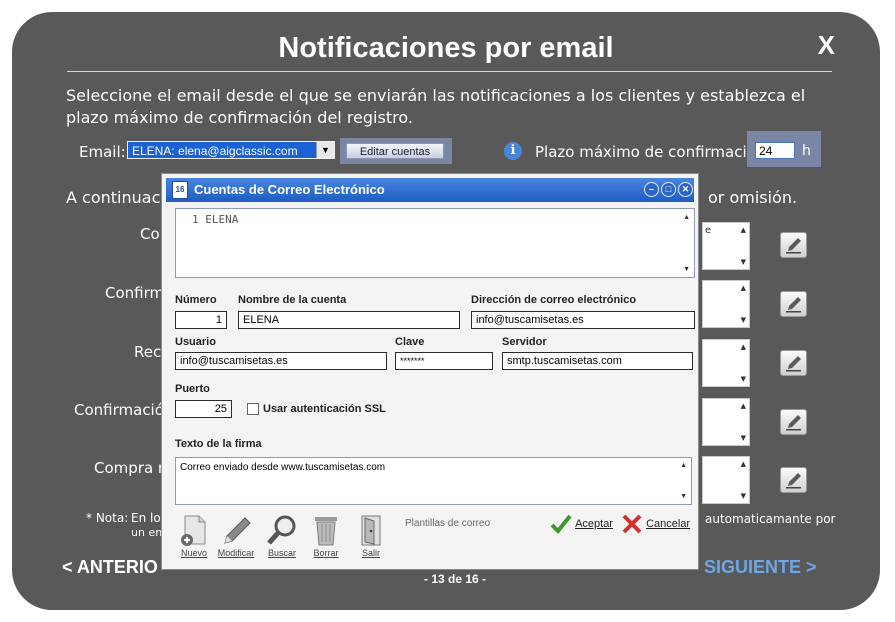  What do you see at coordinates (371, 538) in the screenshot?
I see `exit-button: Salir` at bounding box center [371, 538].